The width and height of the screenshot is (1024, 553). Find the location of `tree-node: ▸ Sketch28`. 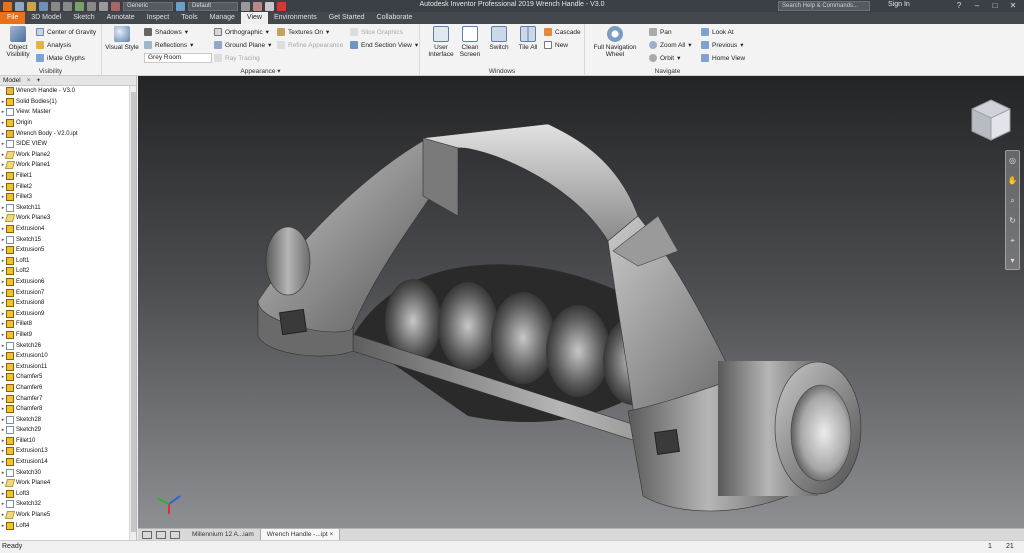

tree-node: ▸ Sketch28 is located at coordinates (68, 419).